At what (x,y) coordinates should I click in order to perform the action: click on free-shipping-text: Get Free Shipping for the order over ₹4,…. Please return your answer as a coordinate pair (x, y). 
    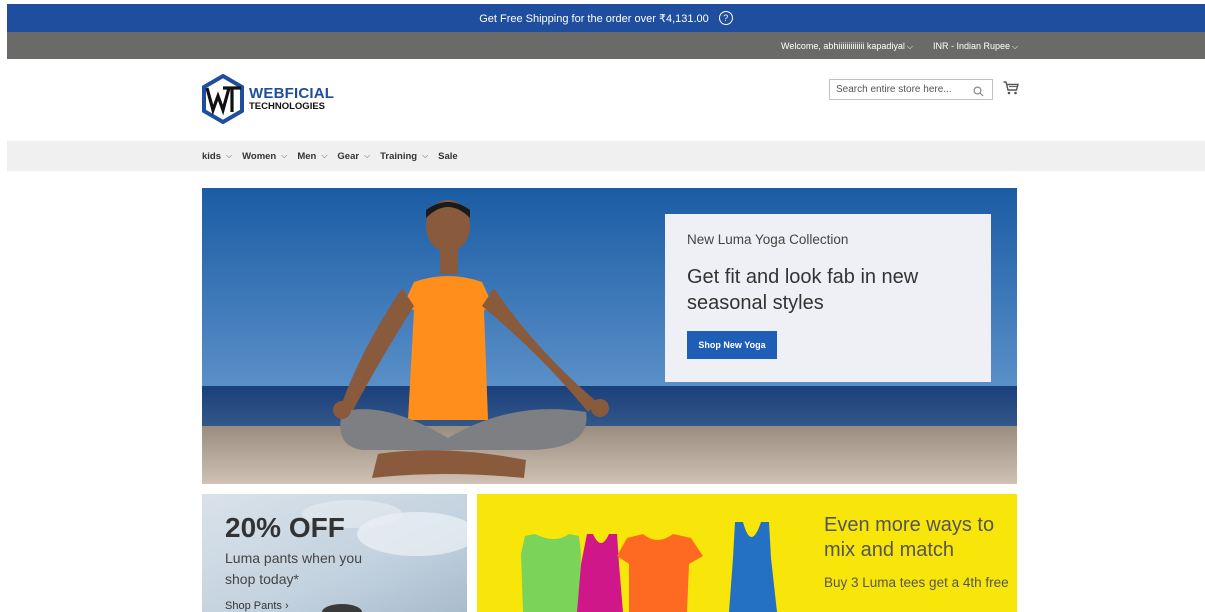
    Looking at the image, I should click on (594, 18).